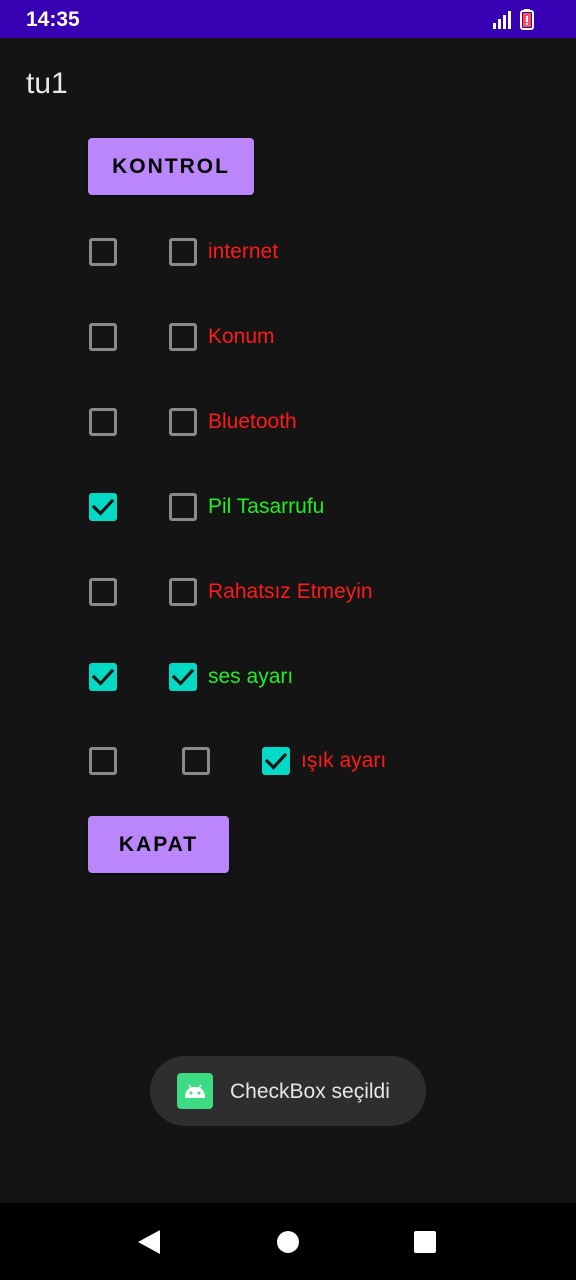  I want to click on toast: CheckBox seçildi, so click(288, 1091).